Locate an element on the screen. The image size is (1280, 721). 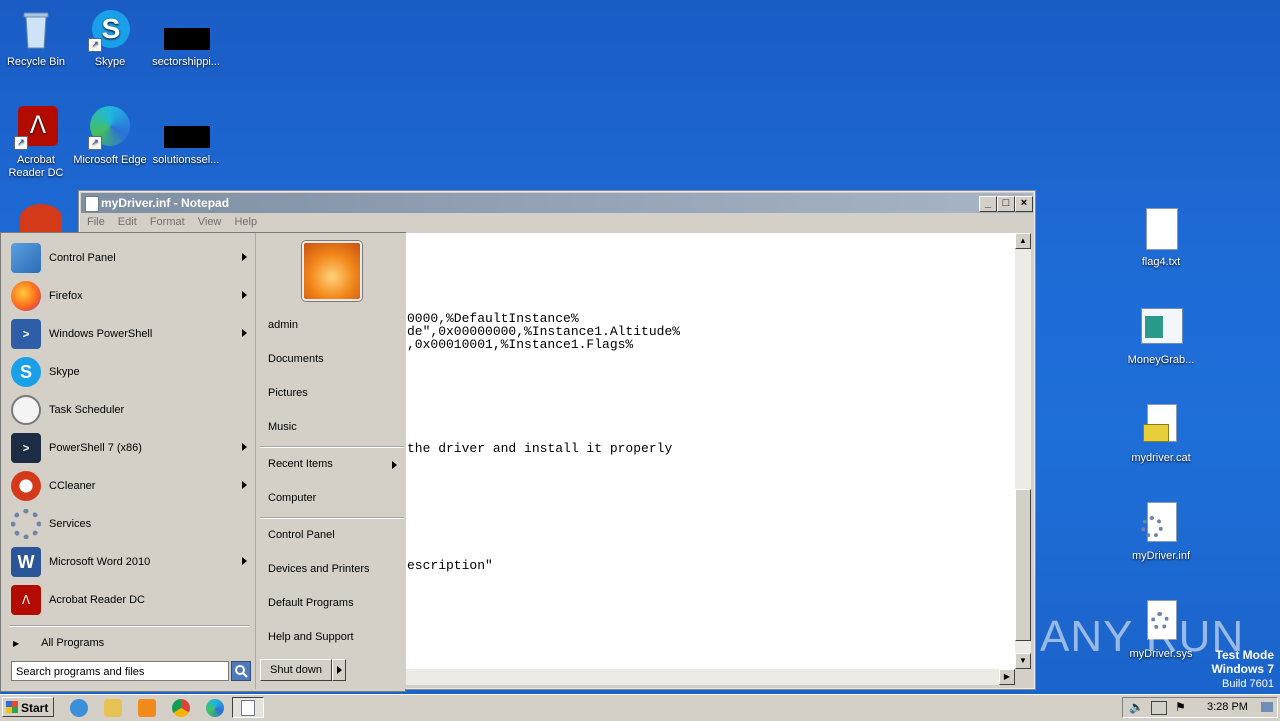
desktop-icon-mydriver-inf: myDriver.inf is located at coordinates (1161, 532).